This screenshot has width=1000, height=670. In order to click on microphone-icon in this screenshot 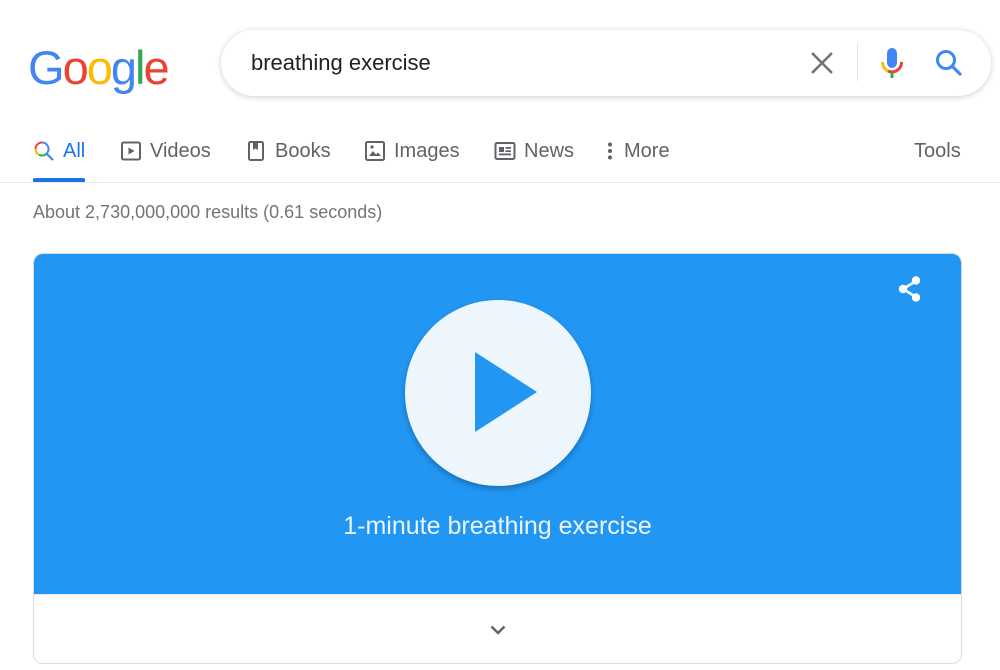, I will do `click(892, 63)`.